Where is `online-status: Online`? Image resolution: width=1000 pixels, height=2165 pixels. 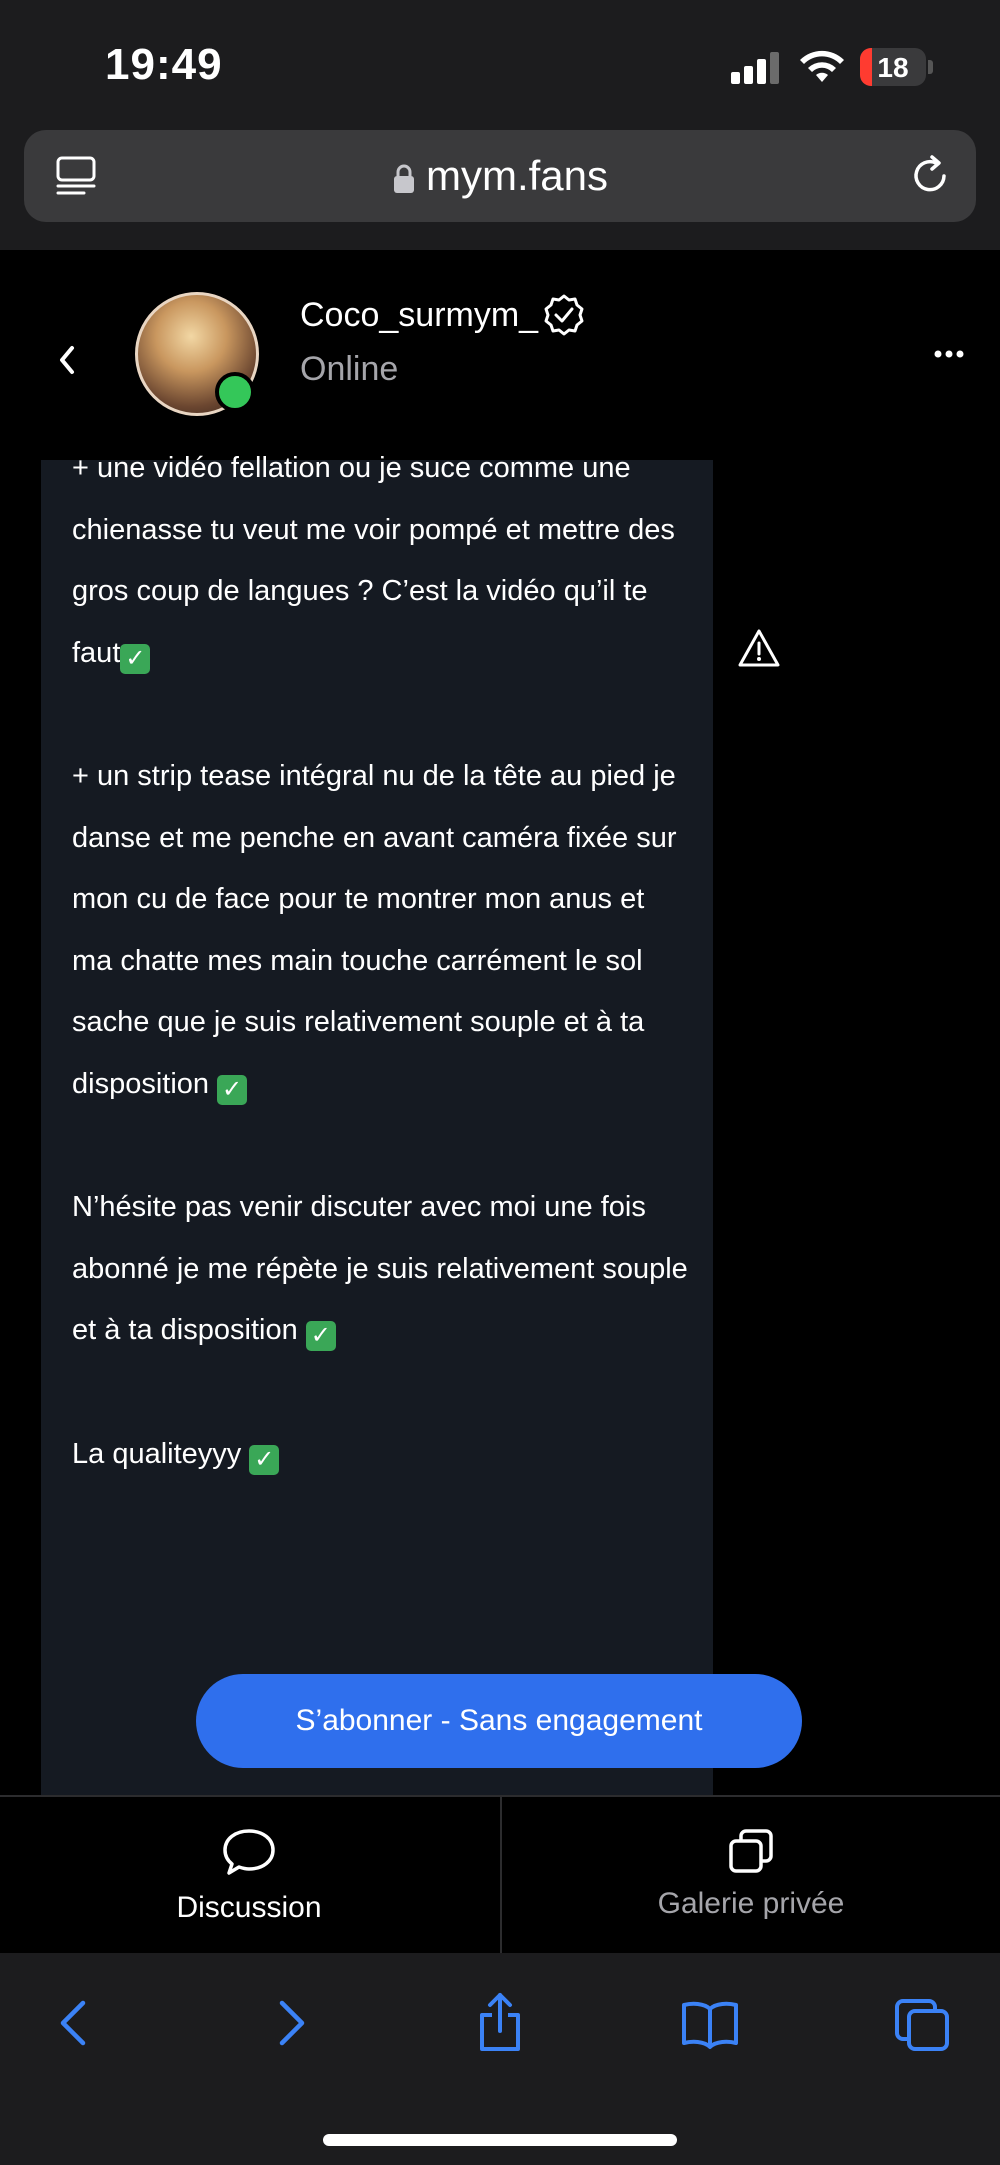
online-status: Online is located at coordinates (349, 369).